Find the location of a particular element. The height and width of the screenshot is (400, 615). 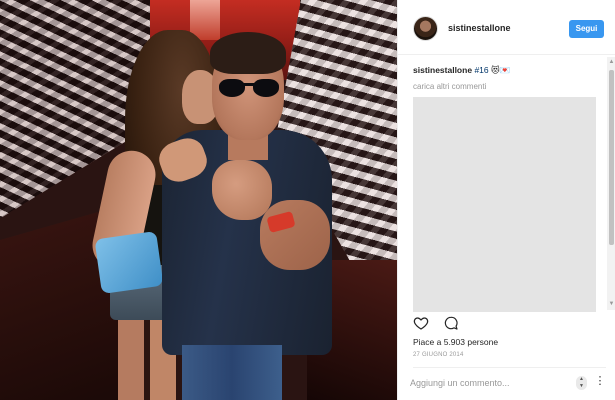

scrollbar-thumb is located at coordinates (611, 157).